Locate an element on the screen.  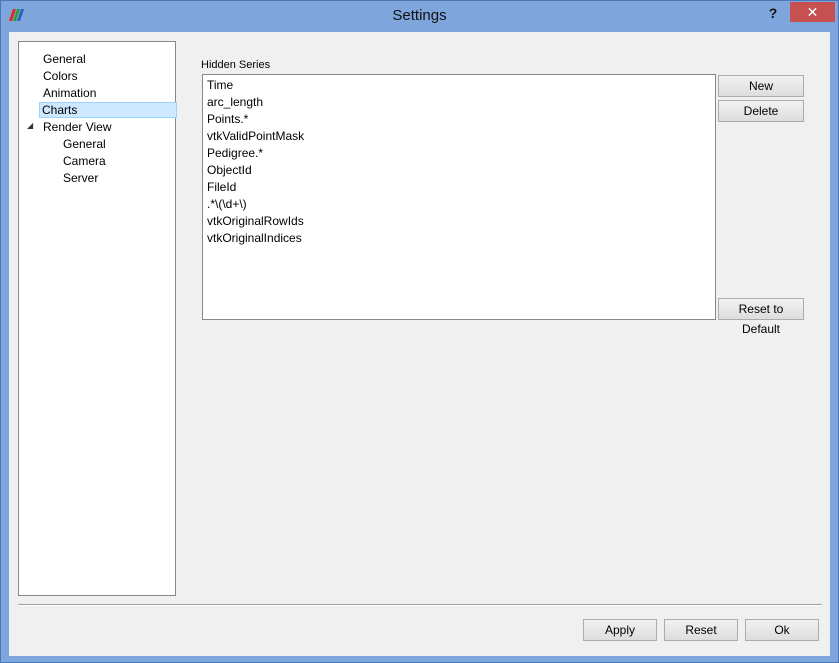
window-title: Settings is located at coordinates (419, 15).